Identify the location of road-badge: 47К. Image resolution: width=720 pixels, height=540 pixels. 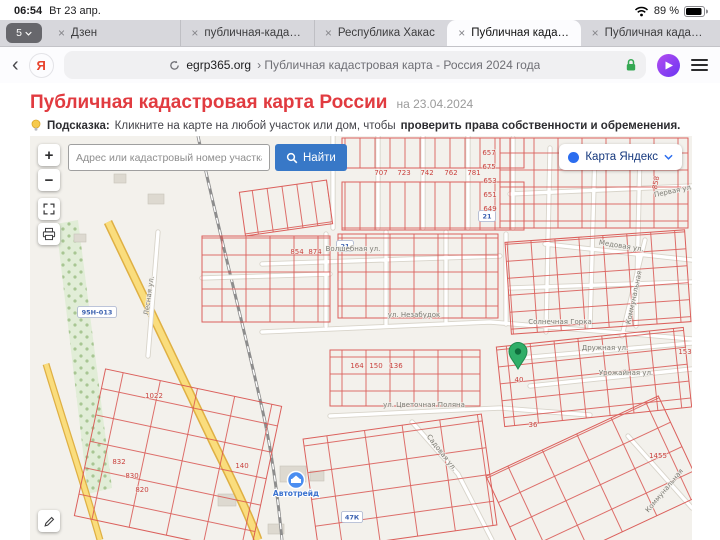
(351, 517).